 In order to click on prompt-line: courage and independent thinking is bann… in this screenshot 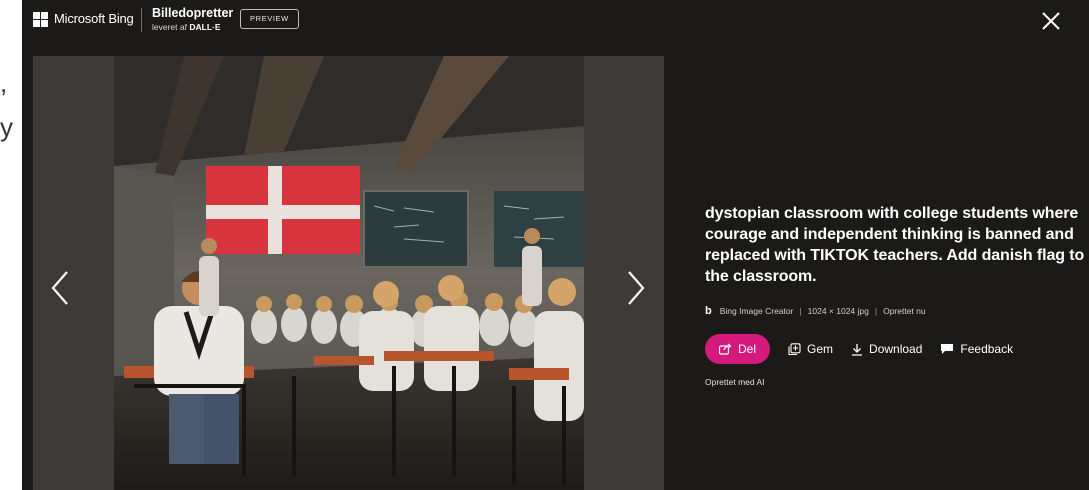, I will do `click(889, 234)`.